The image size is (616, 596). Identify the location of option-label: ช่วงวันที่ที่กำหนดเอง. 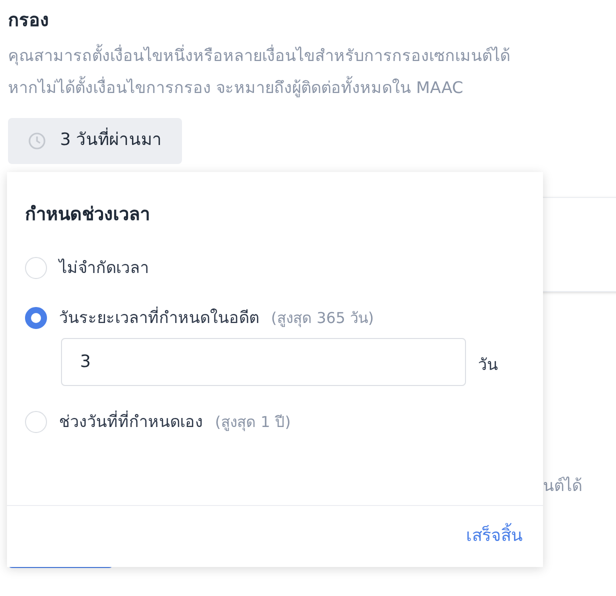
(131, 422).